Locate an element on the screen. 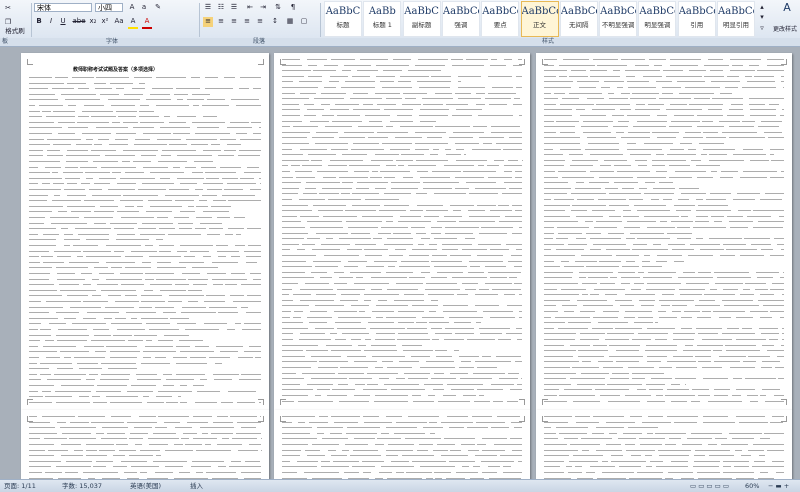 Image resolution: width=800 pixels, height=492 pixels. style-tile: AaBbCcD不明显强调 is located at coordinates (618, 19).